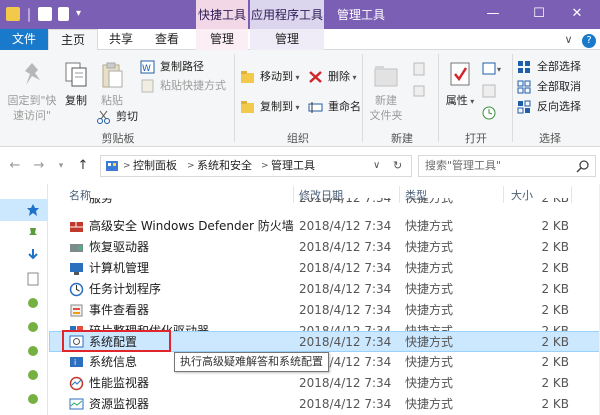  I want to click on rename-icon, so click(315, 107).